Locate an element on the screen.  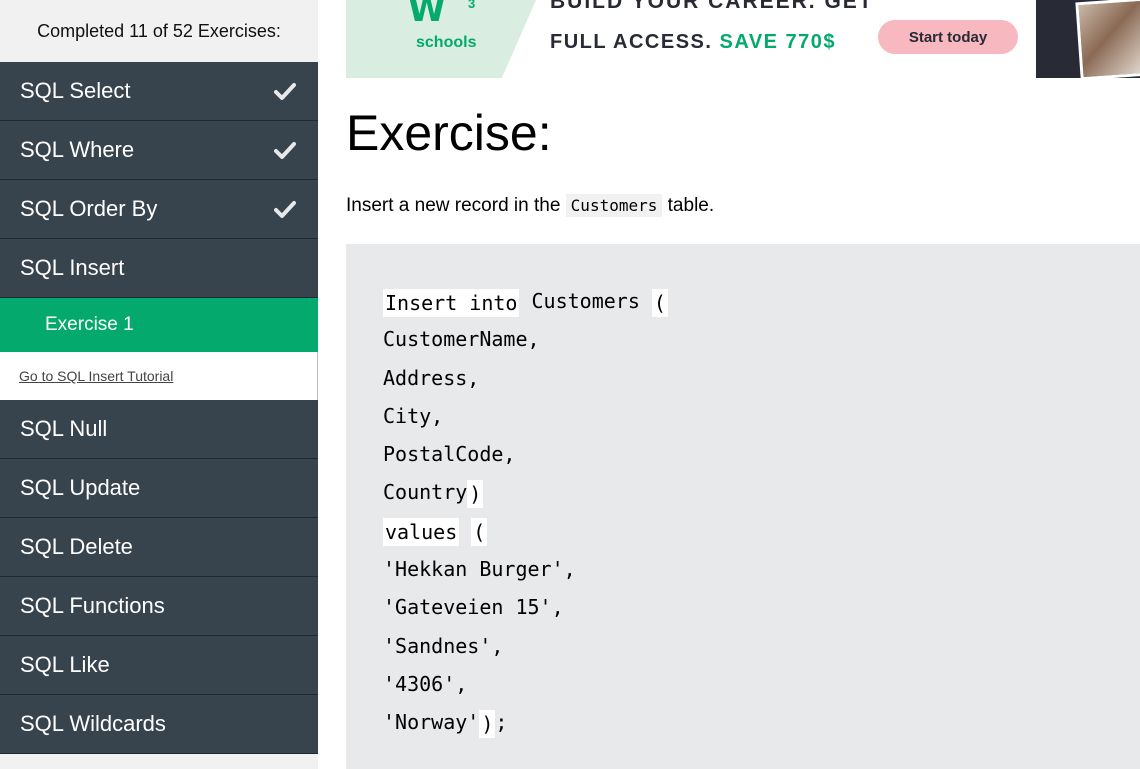
code-line: 'Sandnes', is located at coordinates (443, 645).